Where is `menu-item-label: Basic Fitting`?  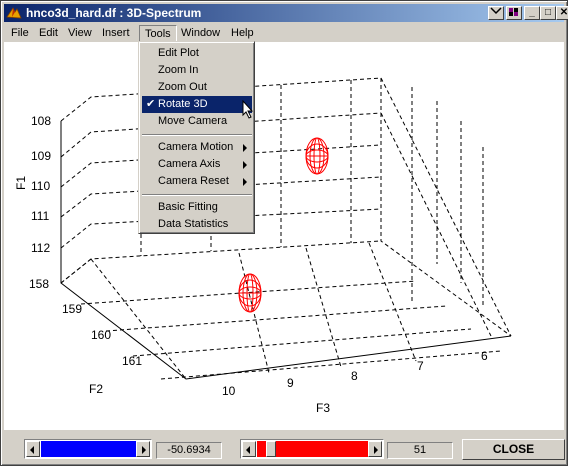 menu-item-label: Basic Fitting is located at coordinates (188, 207).